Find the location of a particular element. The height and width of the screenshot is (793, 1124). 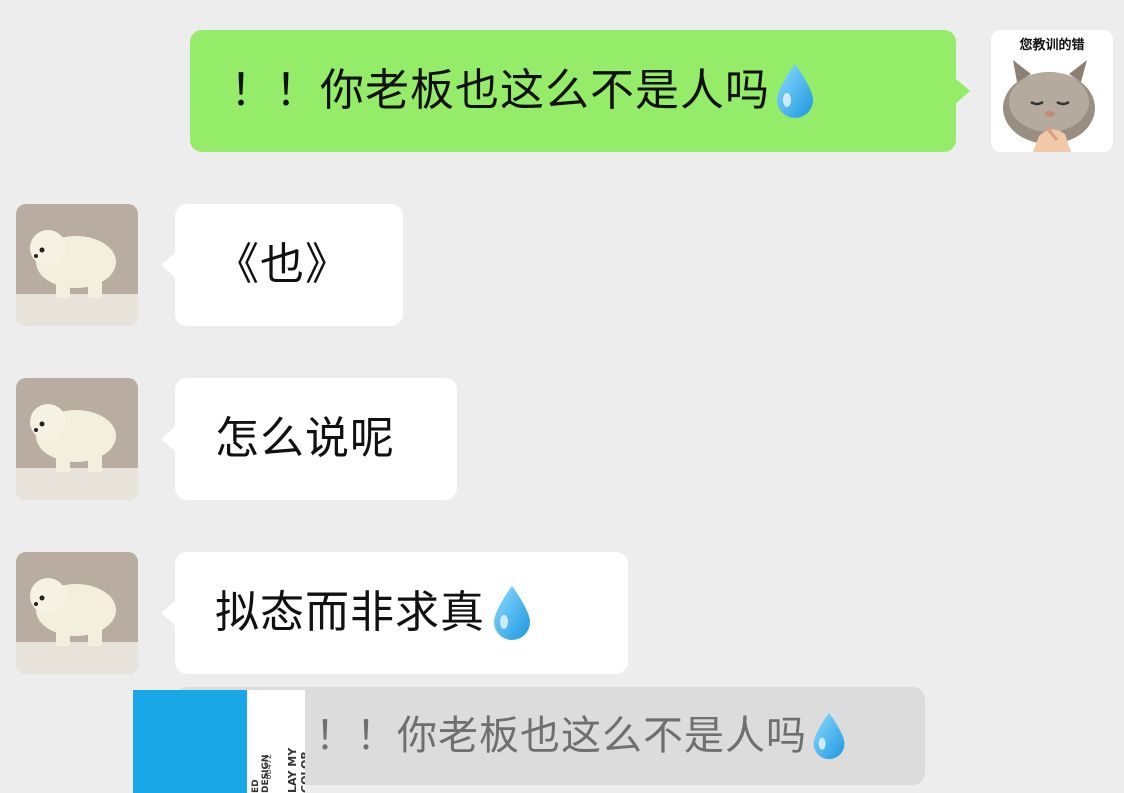

message-text: ！！你老板也这么不是人吗 is located at coordinates (500, 90).